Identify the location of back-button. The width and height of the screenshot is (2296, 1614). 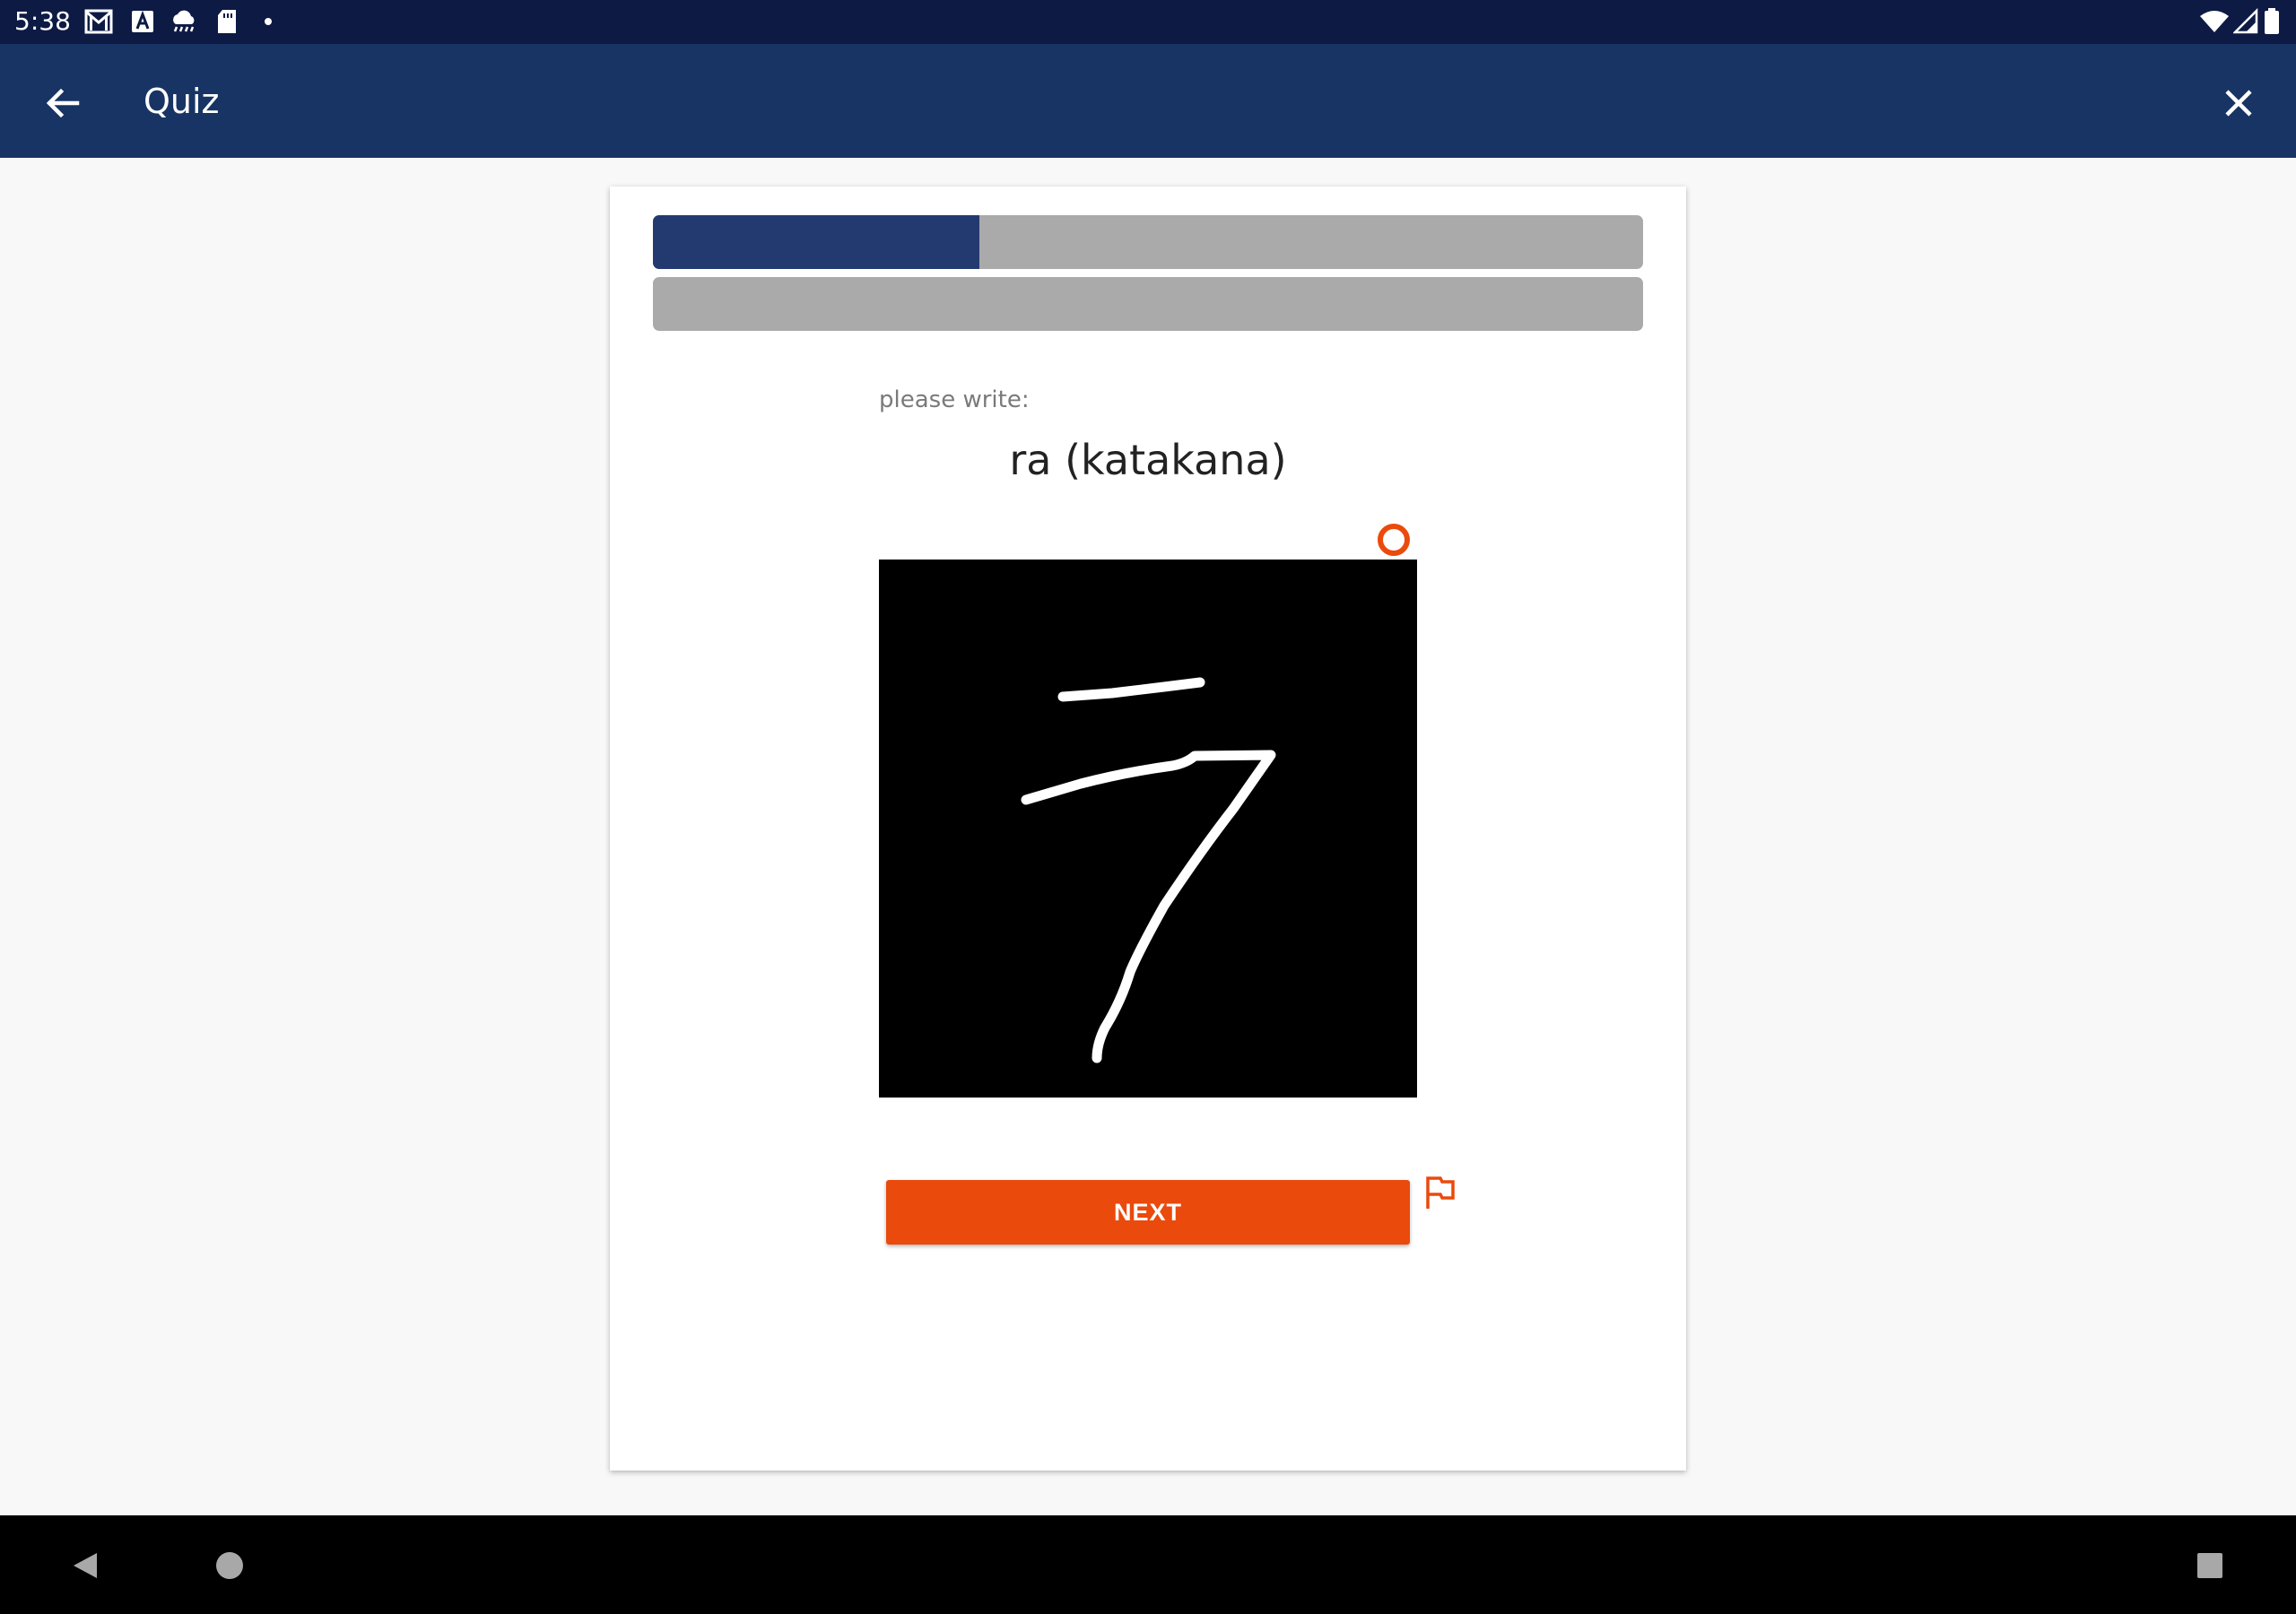
(63, 103).